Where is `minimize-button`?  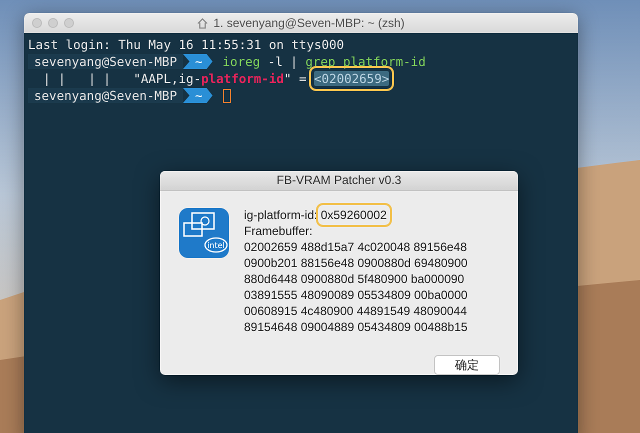 minimize-button is located at coordinates (53, 23).